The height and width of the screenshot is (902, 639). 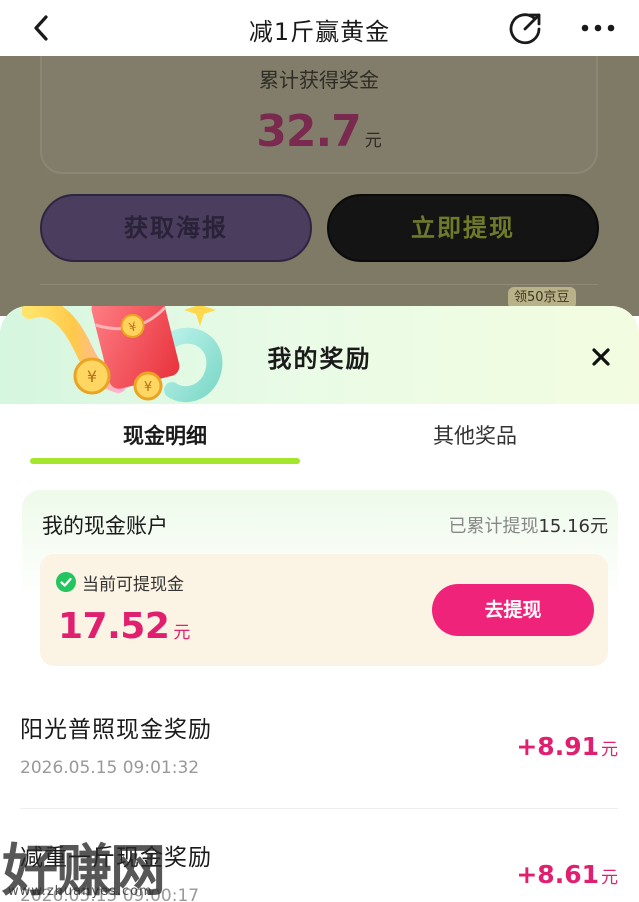 I want to click on active-tab-indicator, so click(x=165, y=461).